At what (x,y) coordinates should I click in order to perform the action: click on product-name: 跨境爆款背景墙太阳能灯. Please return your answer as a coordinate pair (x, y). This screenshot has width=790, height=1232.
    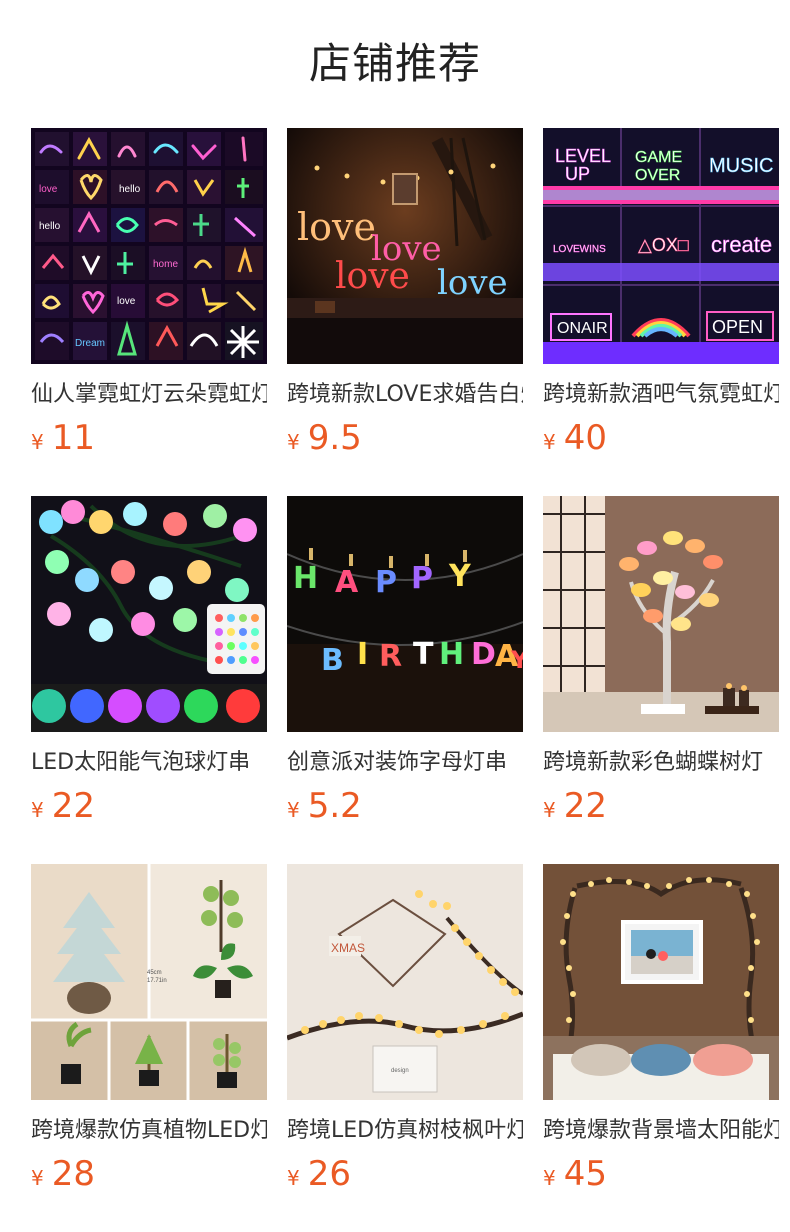
    Looking at the image, I should click on (661, 1131).